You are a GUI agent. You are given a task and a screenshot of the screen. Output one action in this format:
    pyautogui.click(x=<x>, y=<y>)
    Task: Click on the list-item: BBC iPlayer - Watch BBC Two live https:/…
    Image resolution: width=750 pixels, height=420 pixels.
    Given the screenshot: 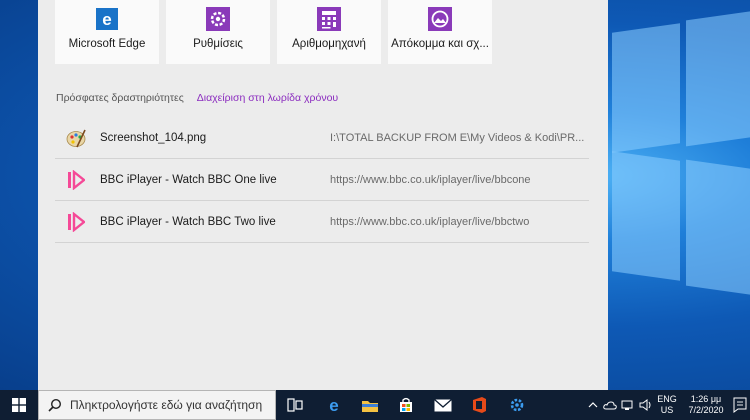 What is the action you would take?
    pyautogui.click(x=322, y=222)
    